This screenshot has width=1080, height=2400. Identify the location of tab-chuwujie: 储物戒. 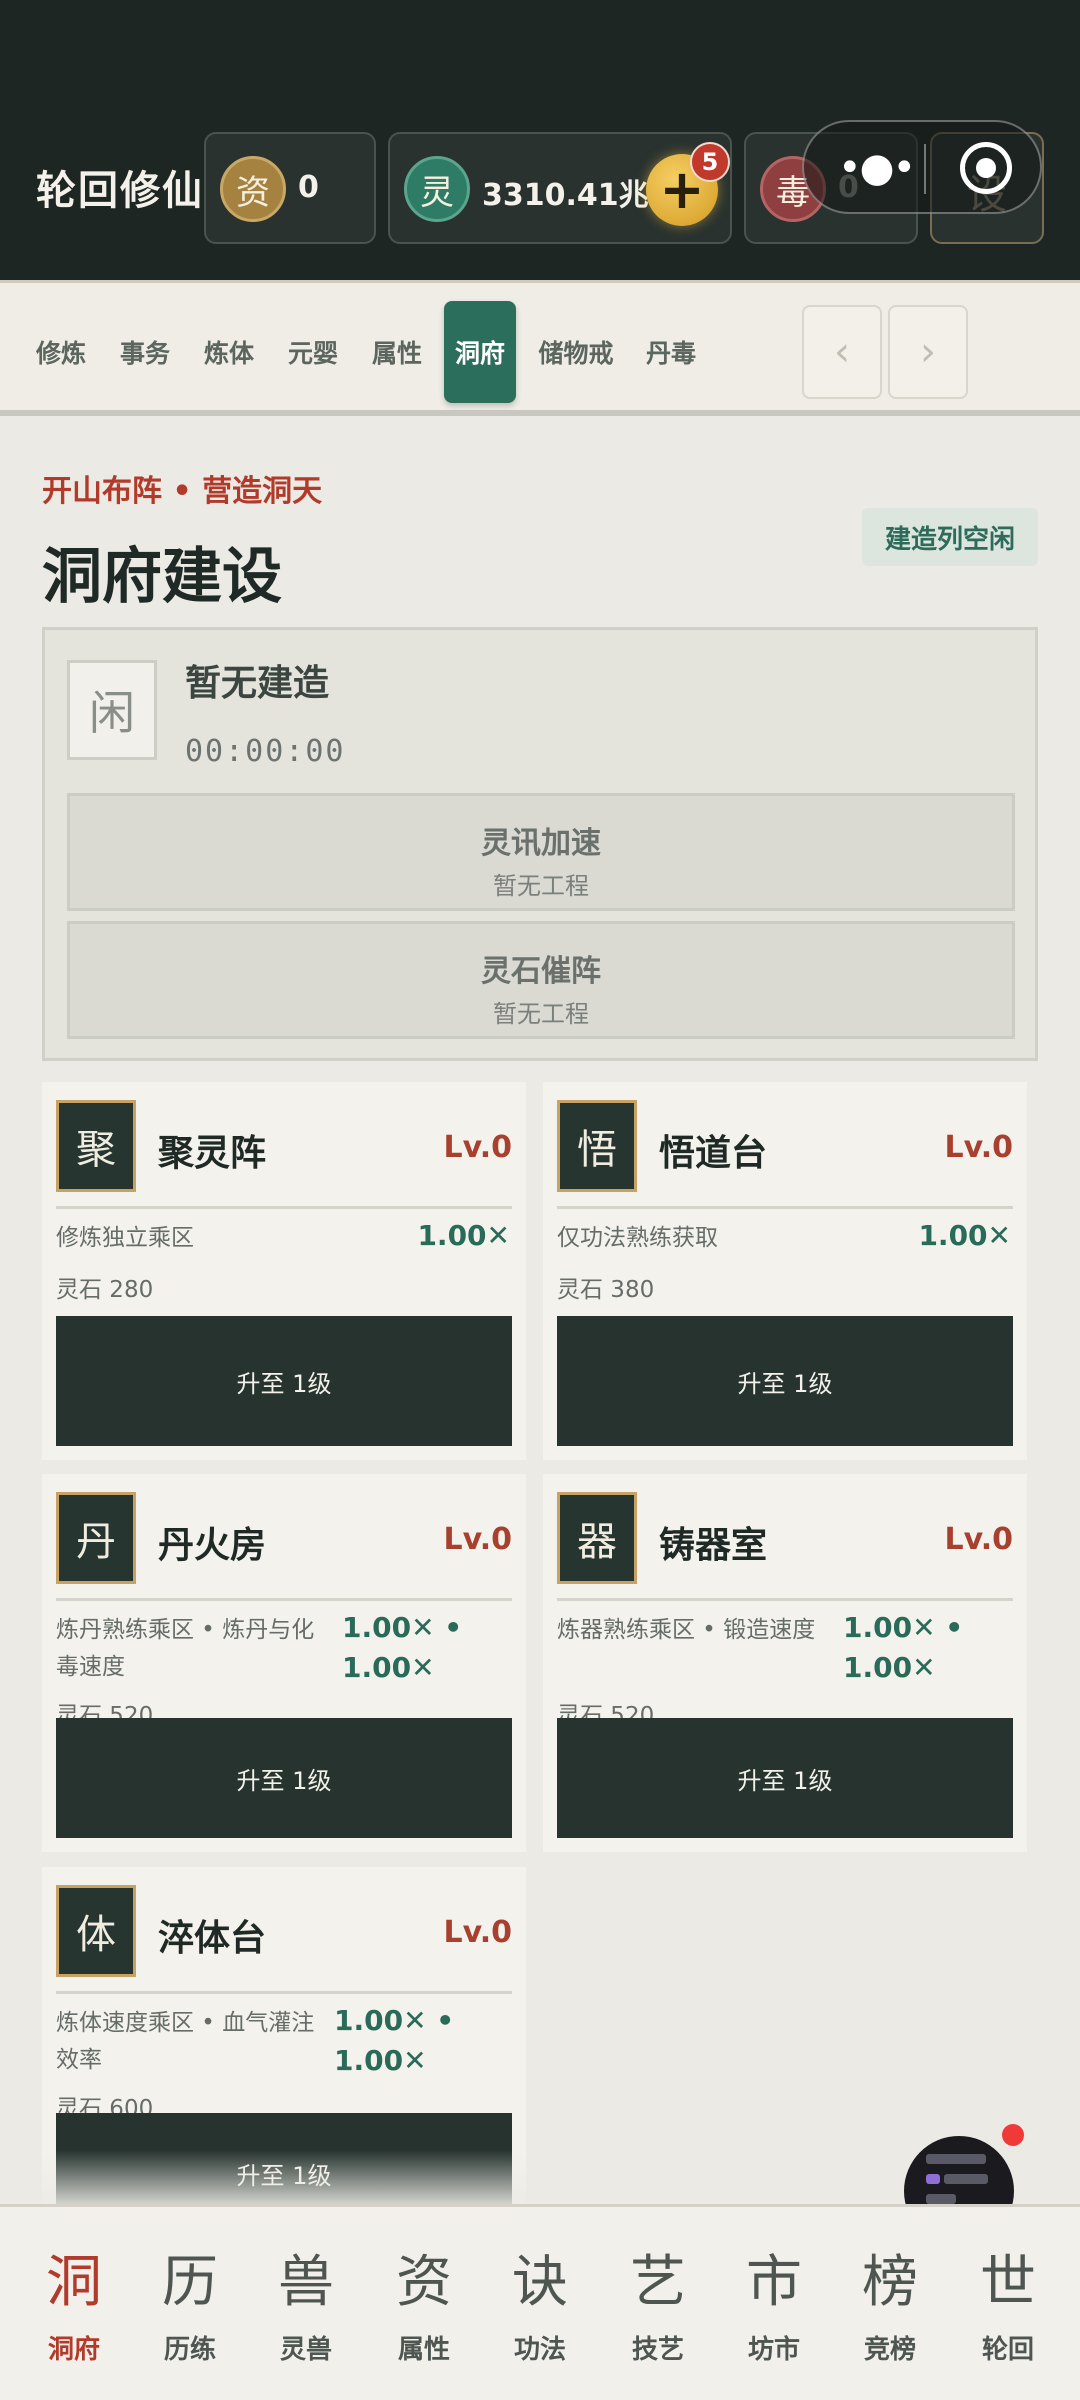
(576, 352).